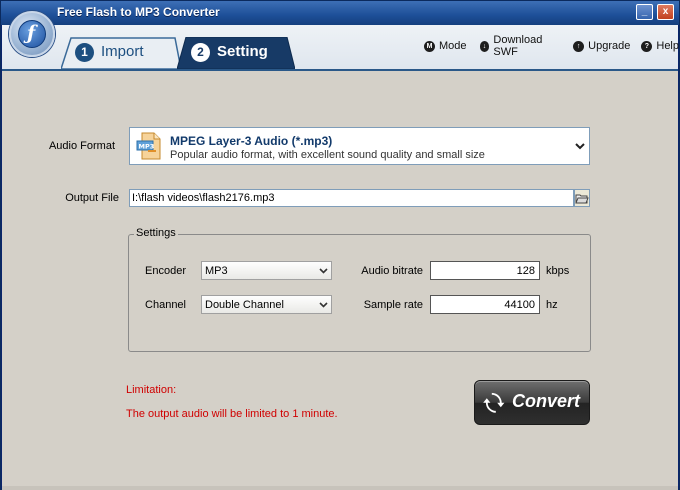 The image size is (680, 490). What do you see at coordinates (485, 304) in the screenshot?
I see `sample-rate-field: 44100` at bounding box center [485, 304].